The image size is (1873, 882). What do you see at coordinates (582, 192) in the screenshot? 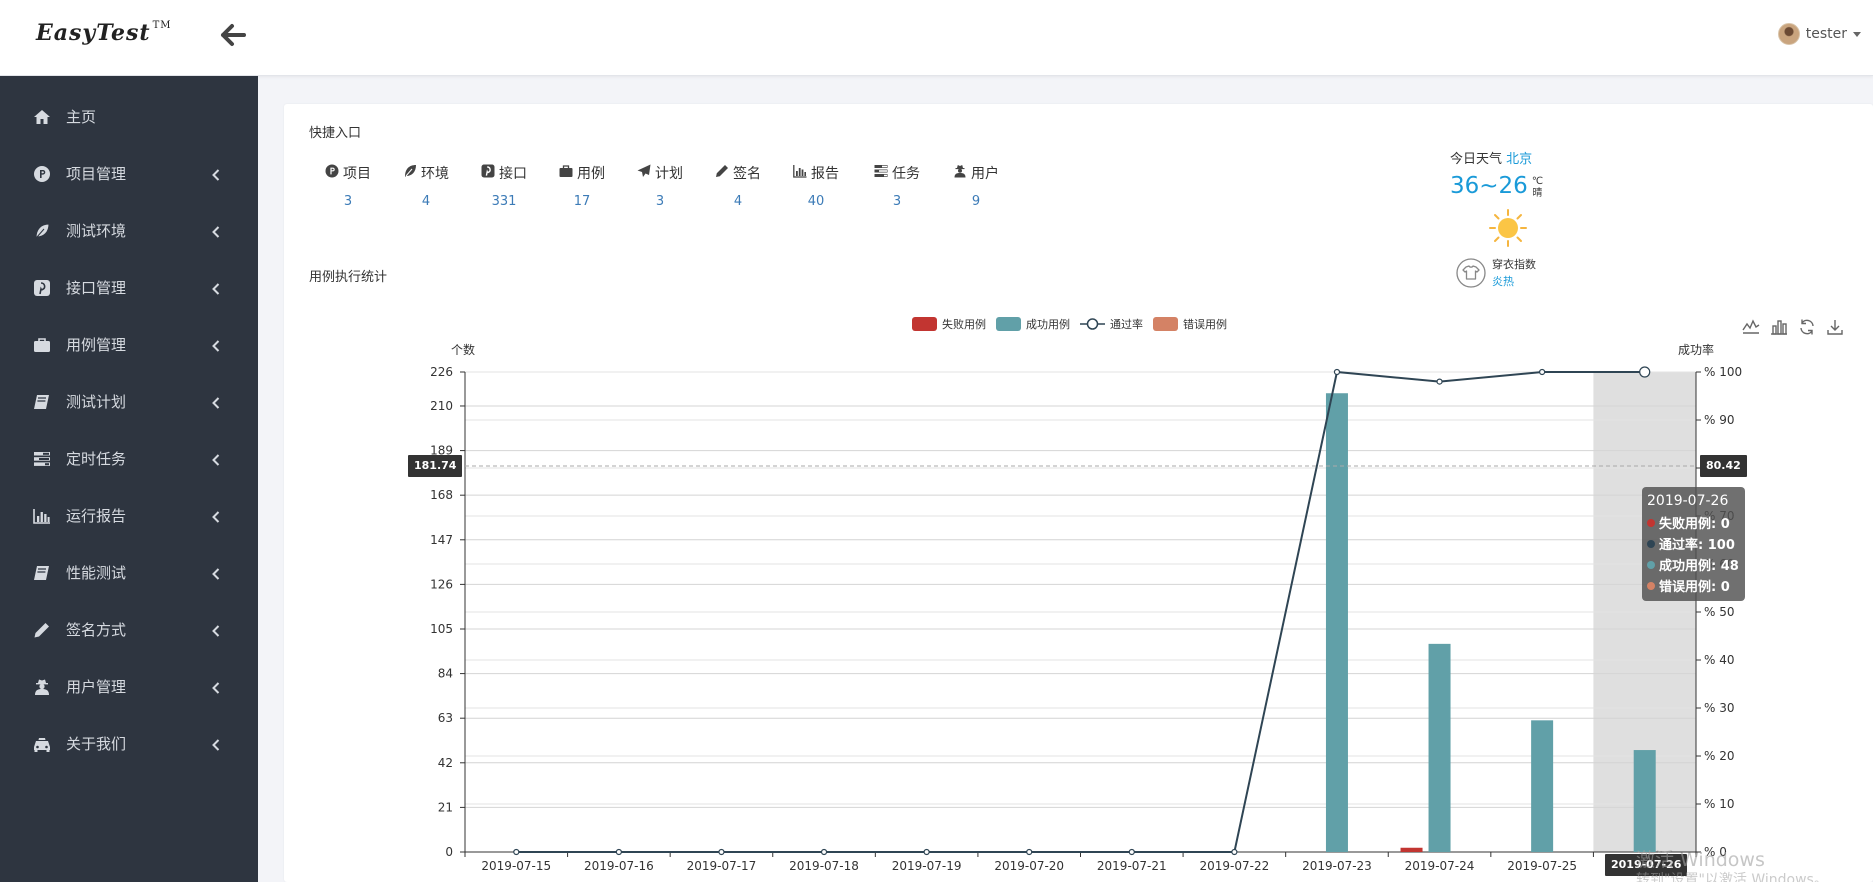
I see `quick-entry-testcase: 用例 17` at bounding box center [582, 192].